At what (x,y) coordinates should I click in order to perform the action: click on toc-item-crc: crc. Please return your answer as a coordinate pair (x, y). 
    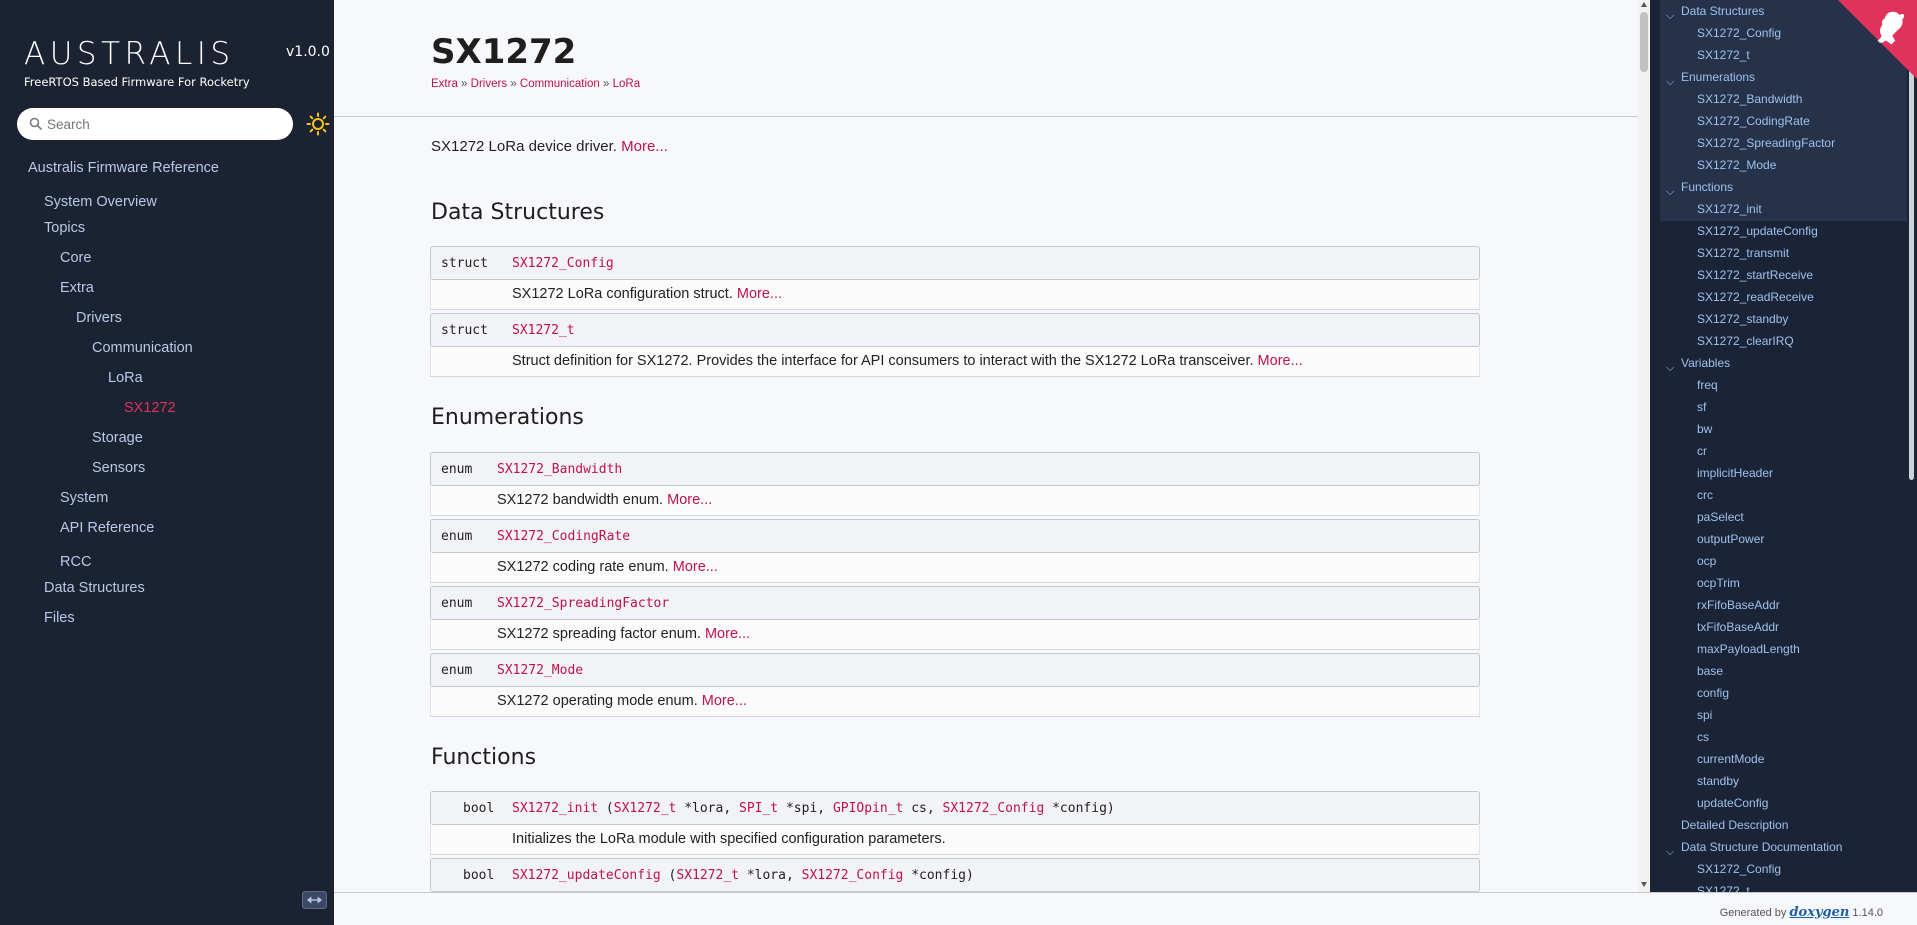
    Looking at the image, I should click on (1705, 495).